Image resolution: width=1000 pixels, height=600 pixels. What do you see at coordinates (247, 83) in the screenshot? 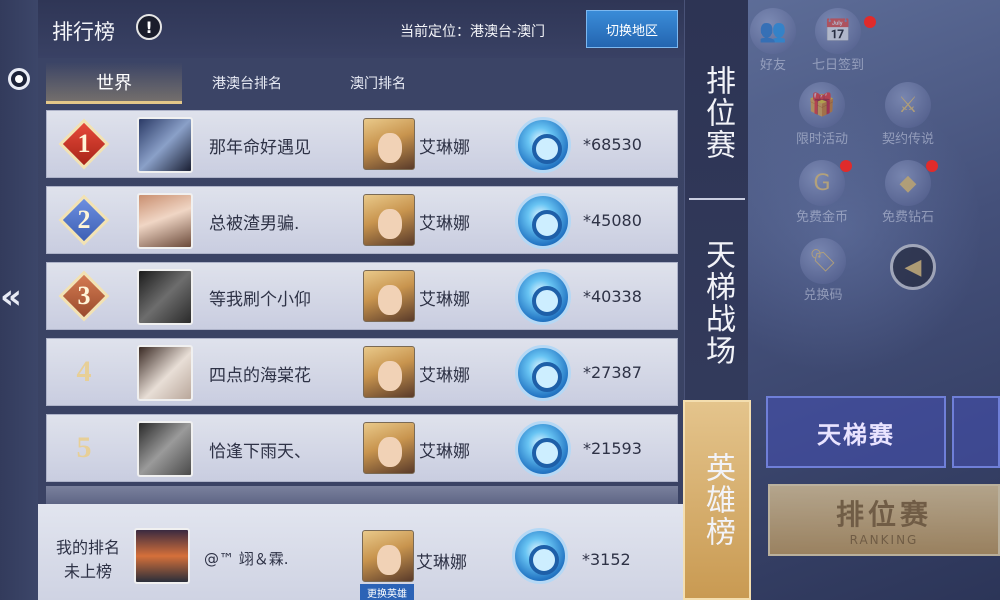
I see `tab-hk-macau-taiwan: 港澳台排名` at bounding box center [247, 83].